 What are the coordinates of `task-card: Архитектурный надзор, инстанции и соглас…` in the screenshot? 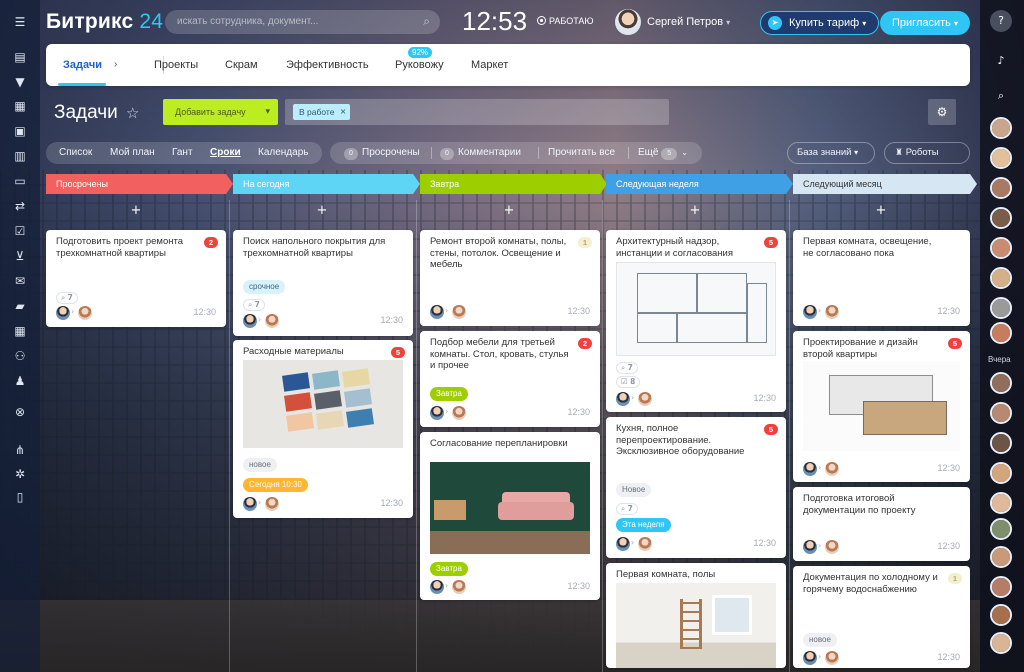 It's located at (696, 321).